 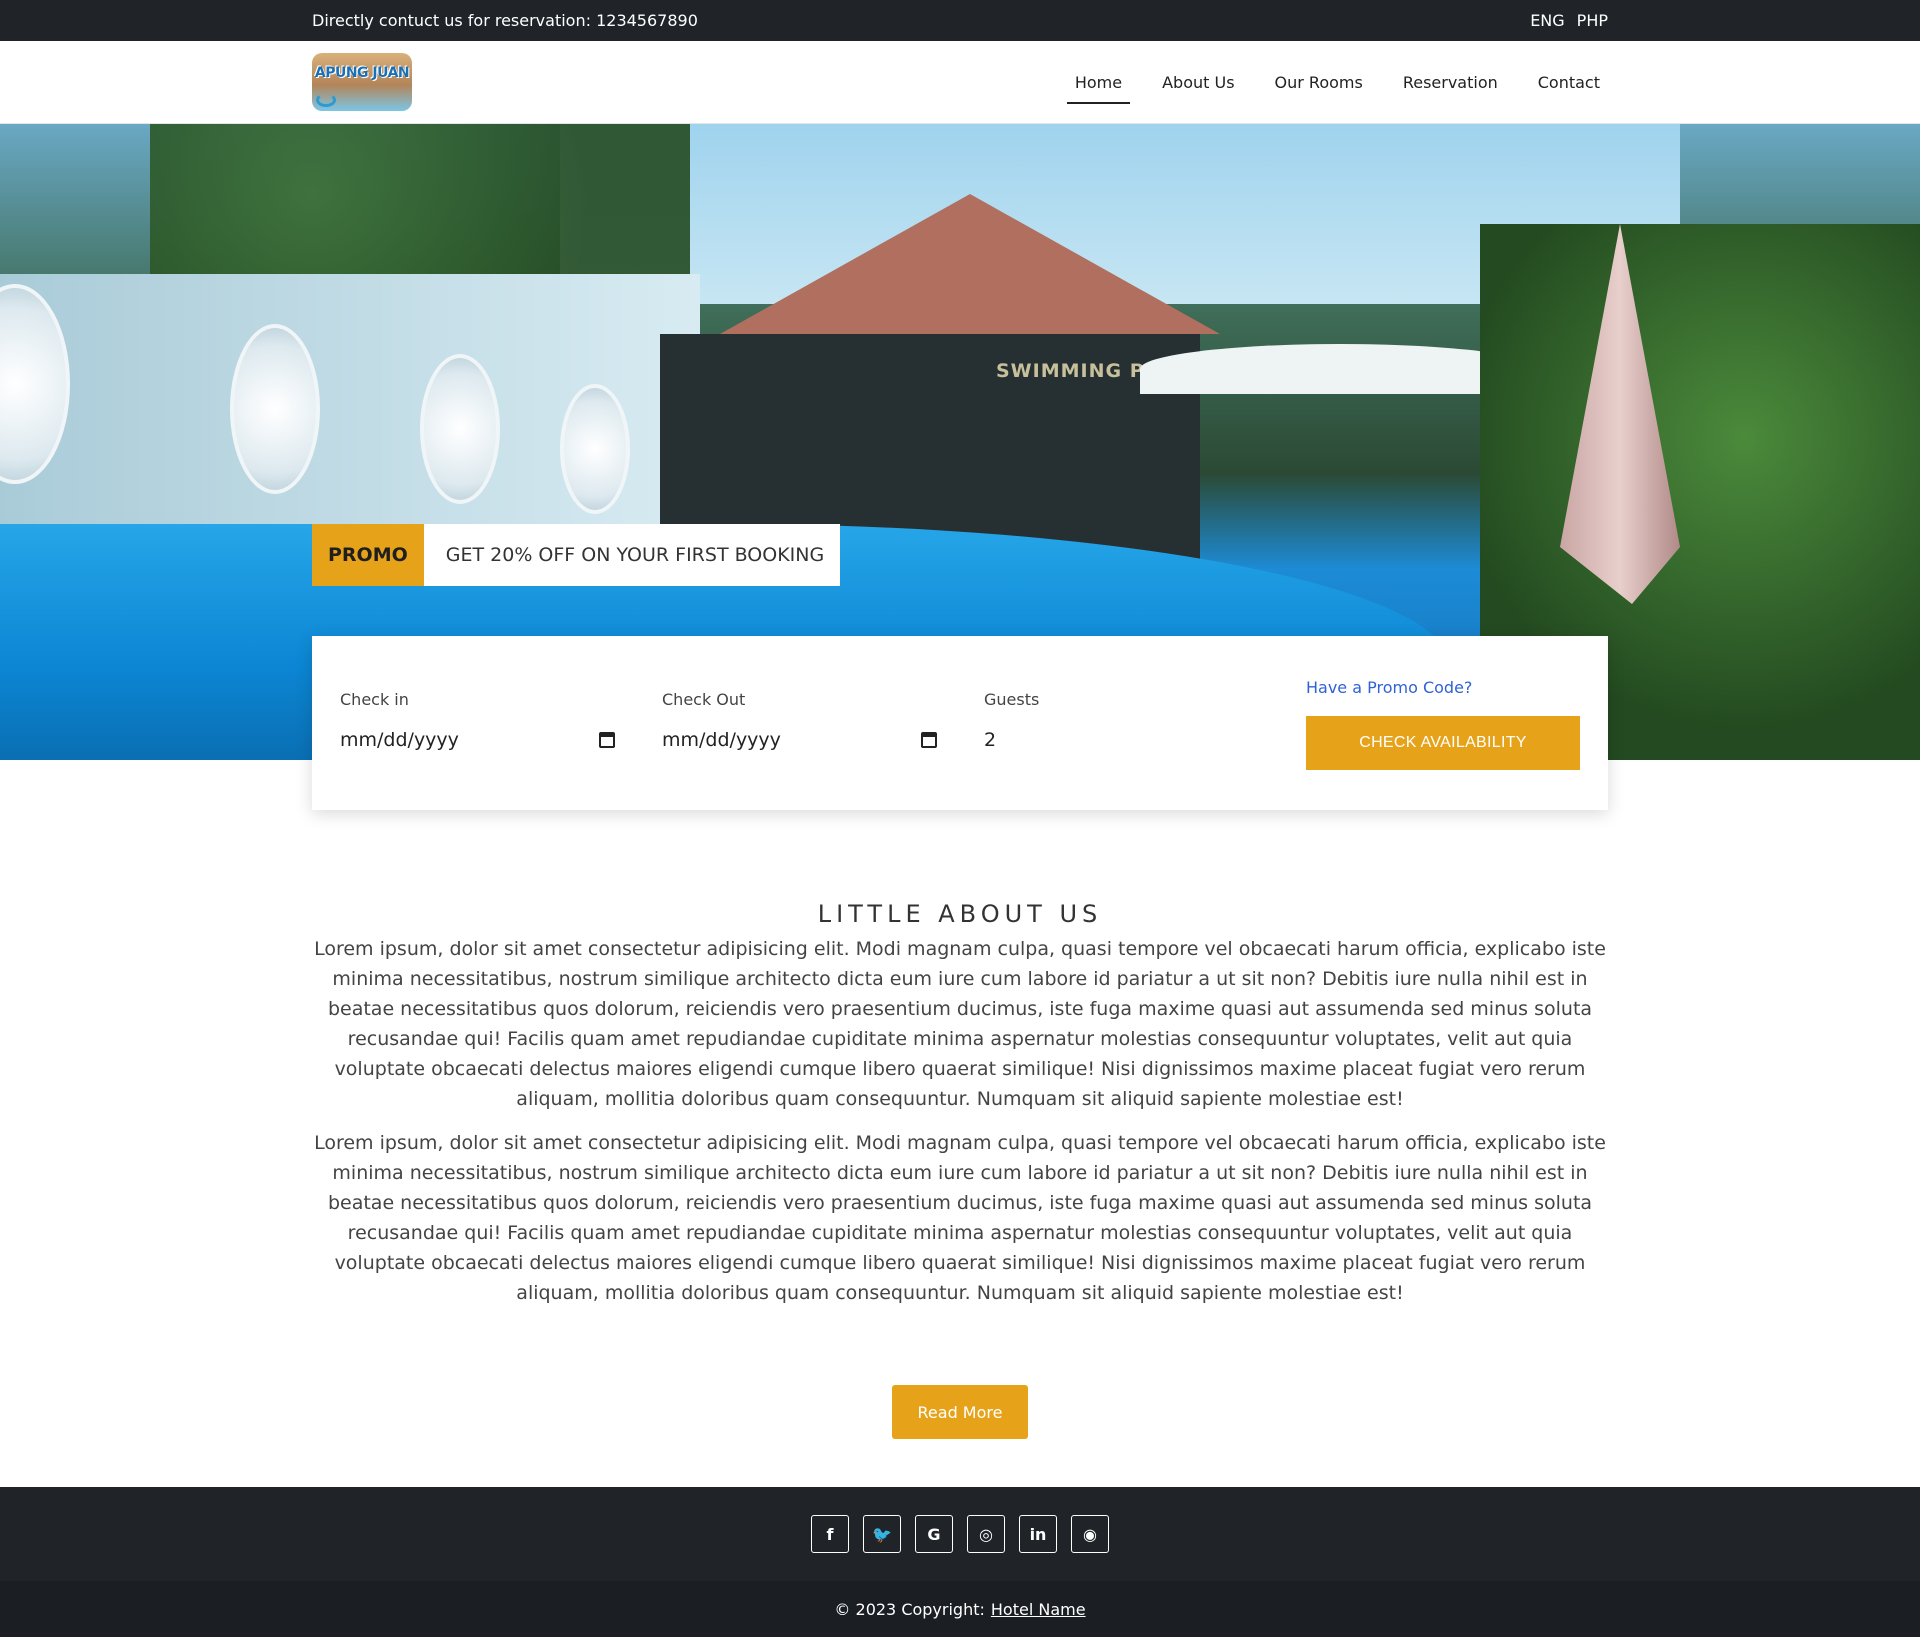 I want to click on nav-our-rooms: Our Rooms, so click(x=1319, y=82).